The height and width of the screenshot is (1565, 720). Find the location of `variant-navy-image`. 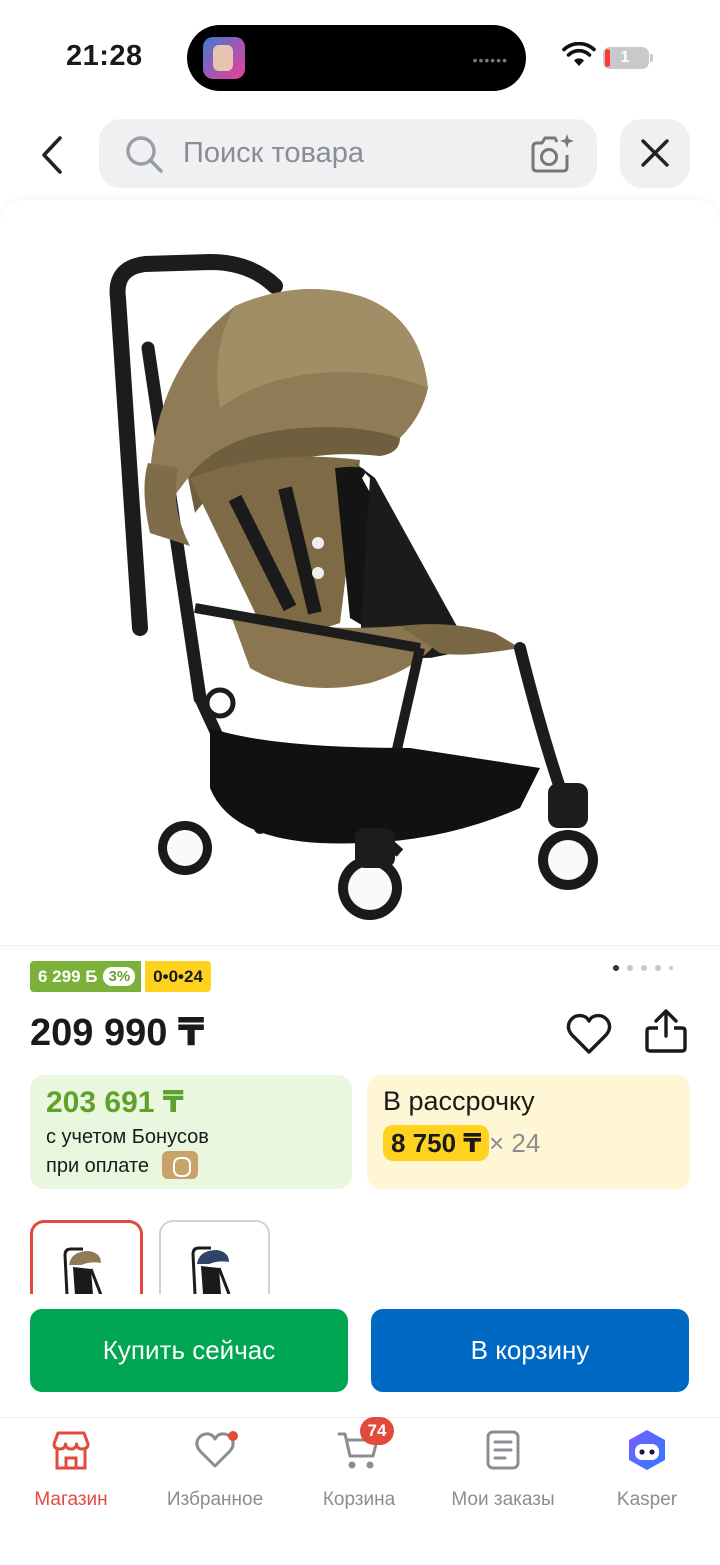

variant-navy-image is located at coordinates (211, 1270).